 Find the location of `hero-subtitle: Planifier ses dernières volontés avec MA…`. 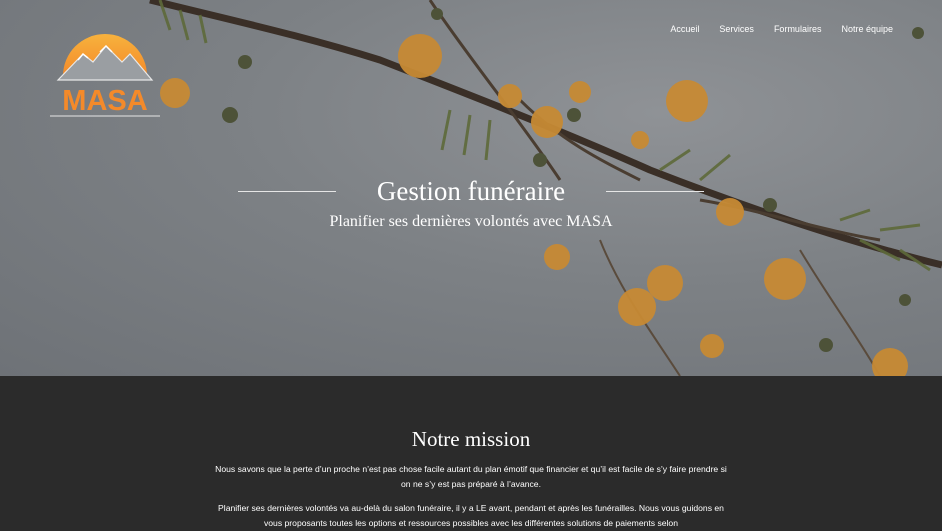

hero-subtitle: Planifier ses dernières volontés avec MA… is located at coordinates (471, 221).